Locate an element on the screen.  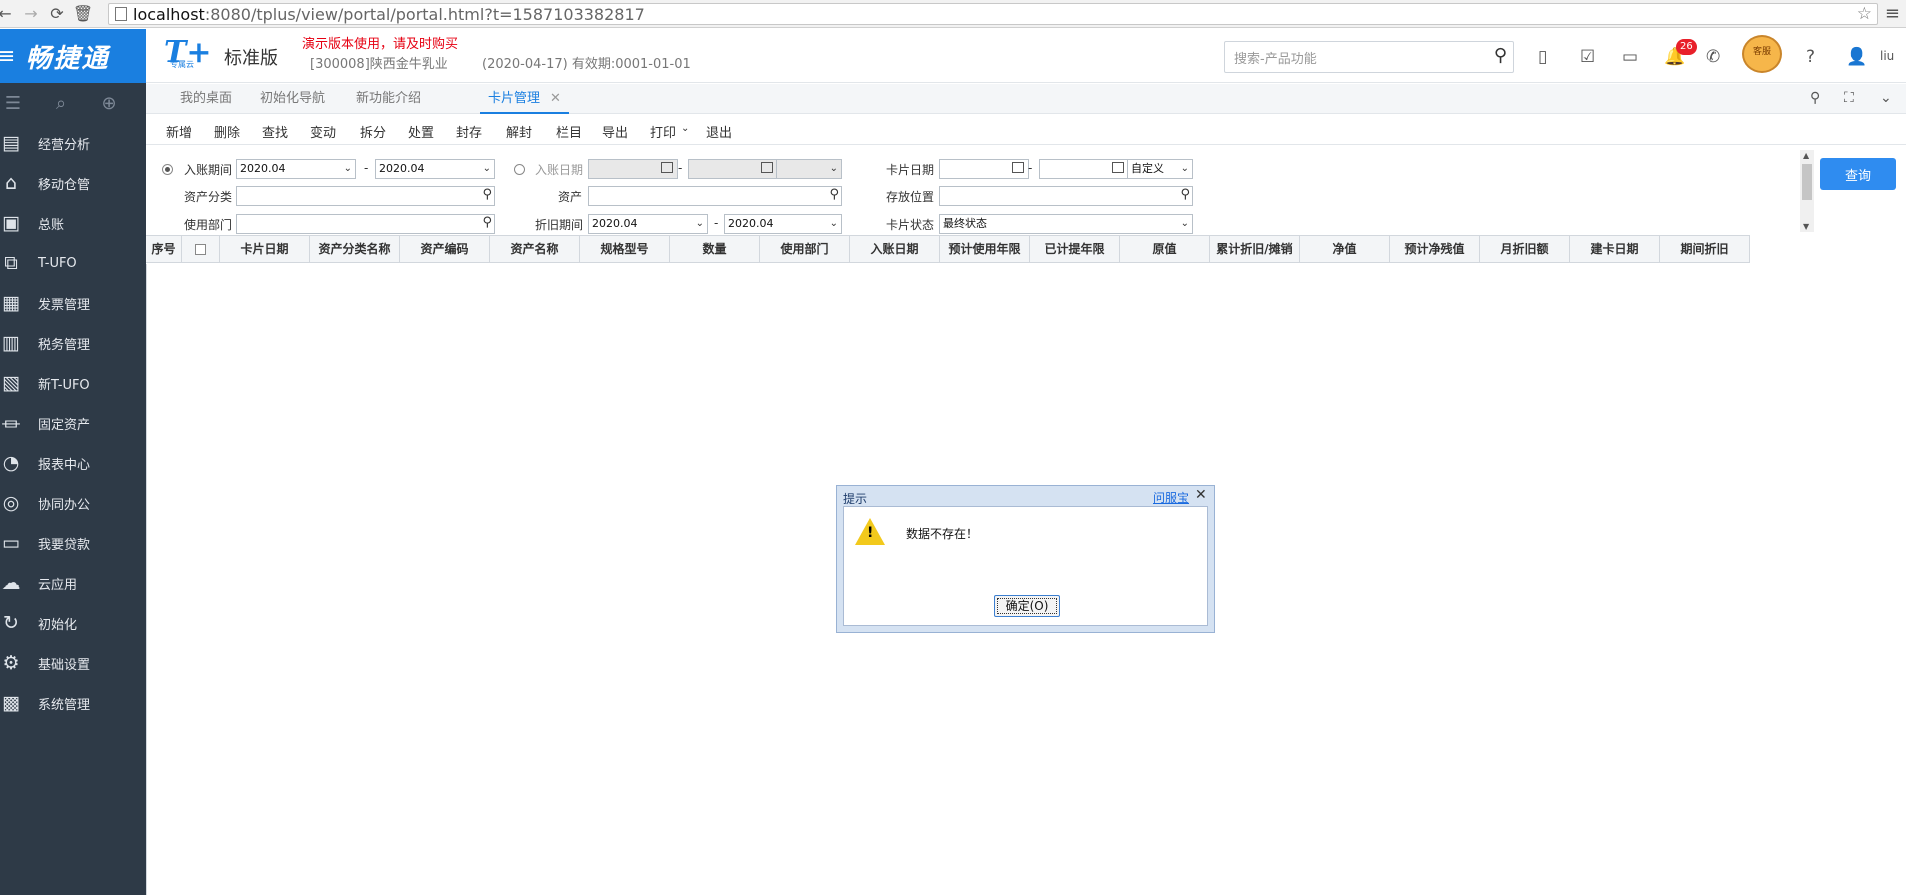
department-input: ⚲ is located at coordinates (365, 224).